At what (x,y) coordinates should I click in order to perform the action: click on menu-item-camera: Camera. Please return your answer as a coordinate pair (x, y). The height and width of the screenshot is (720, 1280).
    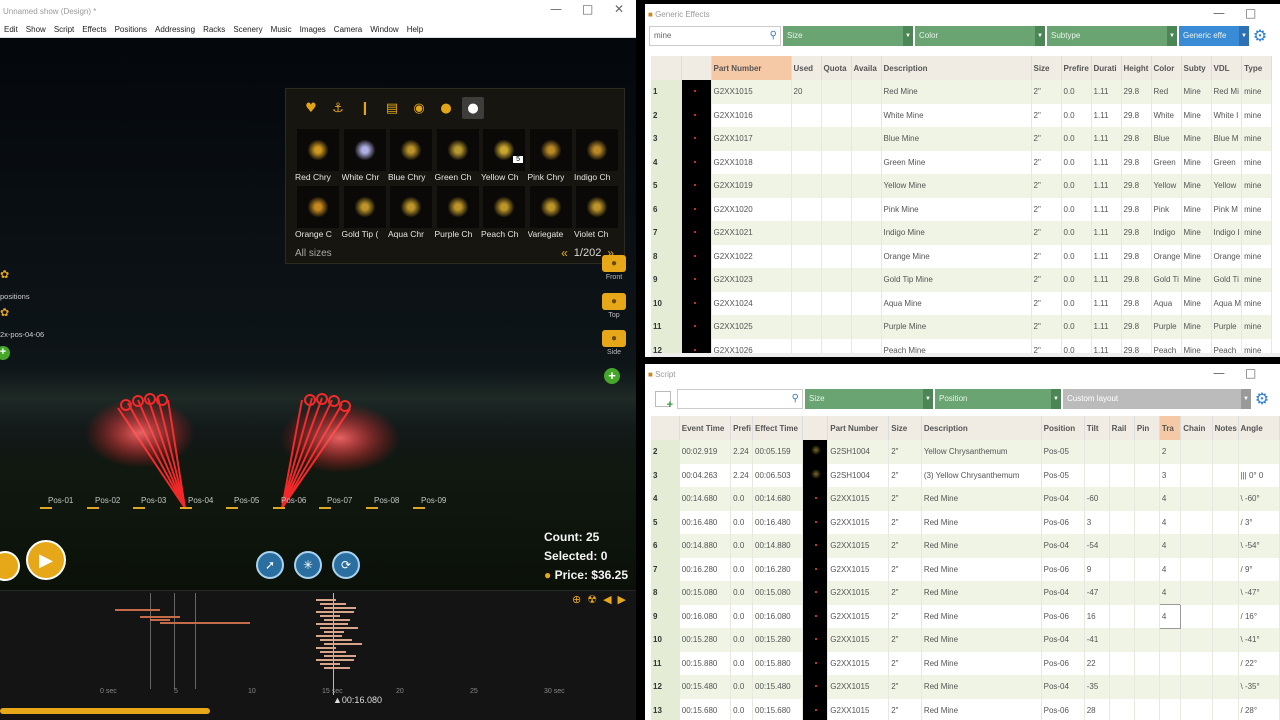
    Looking at the image, I should click on (348, 29).